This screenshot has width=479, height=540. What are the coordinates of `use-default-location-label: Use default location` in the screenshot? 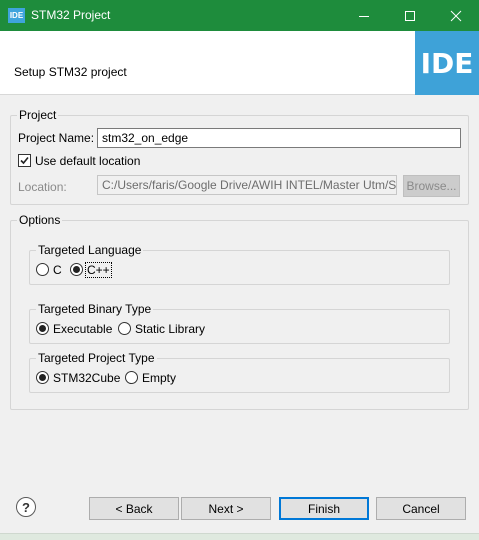 It's located at (88, 161).